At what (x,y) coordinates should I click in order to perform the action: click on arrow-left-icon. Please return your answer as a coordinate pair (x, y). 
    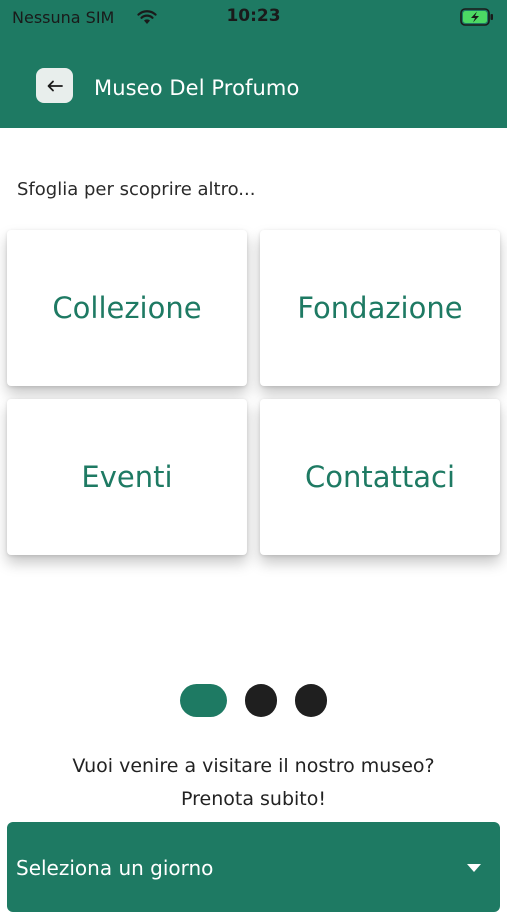
    Looking at the image, I should click on (55, 85).